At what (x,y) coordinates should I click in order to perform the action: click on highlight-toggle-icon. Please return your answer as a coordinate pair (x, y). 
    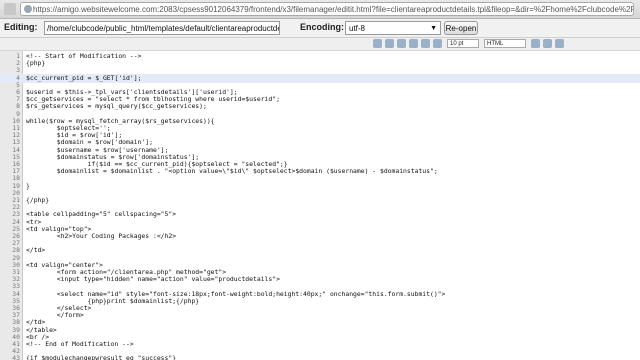
    Looking at the image, I should click on (535, 43).